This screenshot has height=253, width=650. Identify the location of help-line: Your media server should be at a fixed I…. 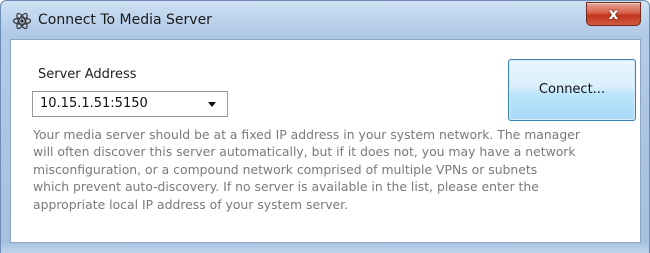
(306, 134).